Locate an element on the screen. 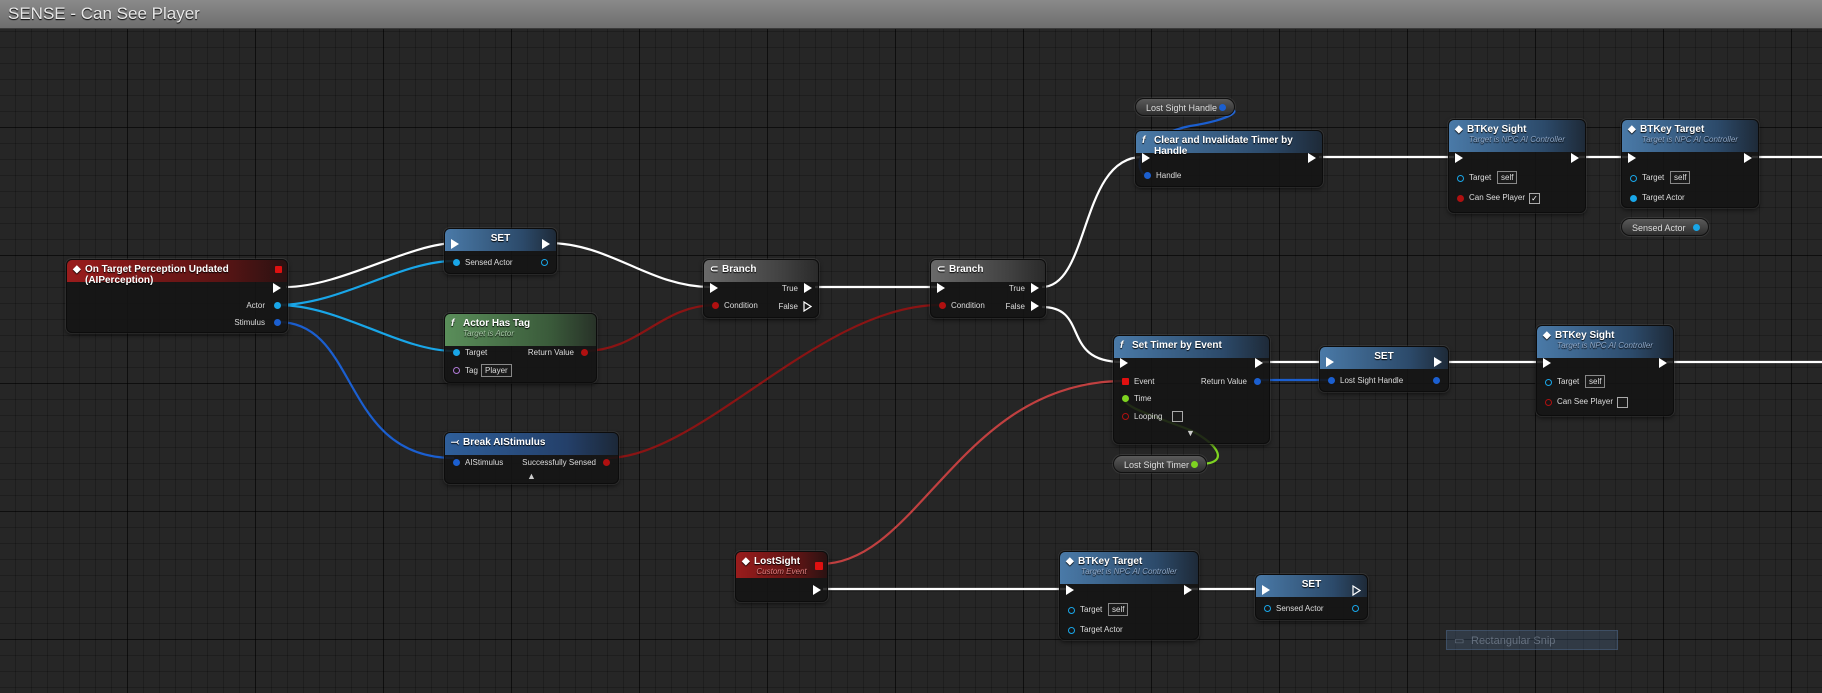  variable-getter-lost-sight-handle: Lost Sight Handle is located at coordinates (1185, 107).